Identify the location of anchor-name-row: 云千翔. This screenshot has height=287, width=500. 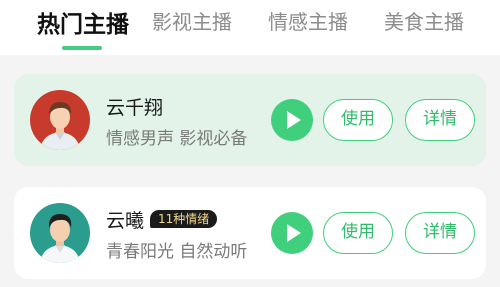
(135, 106).